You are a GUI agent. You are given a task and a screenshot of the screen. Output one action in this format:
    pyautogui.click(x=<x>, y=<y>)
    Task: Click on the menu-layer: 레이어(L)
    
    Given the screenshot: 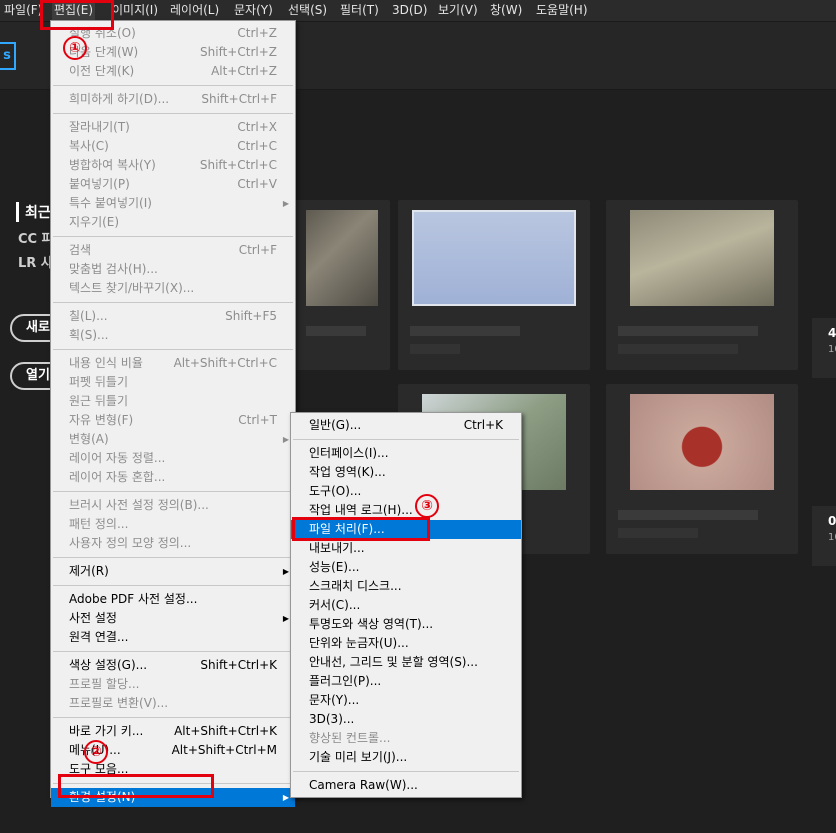 What is the action you would take?
    pyautogui.click(x=194, y=11)
    